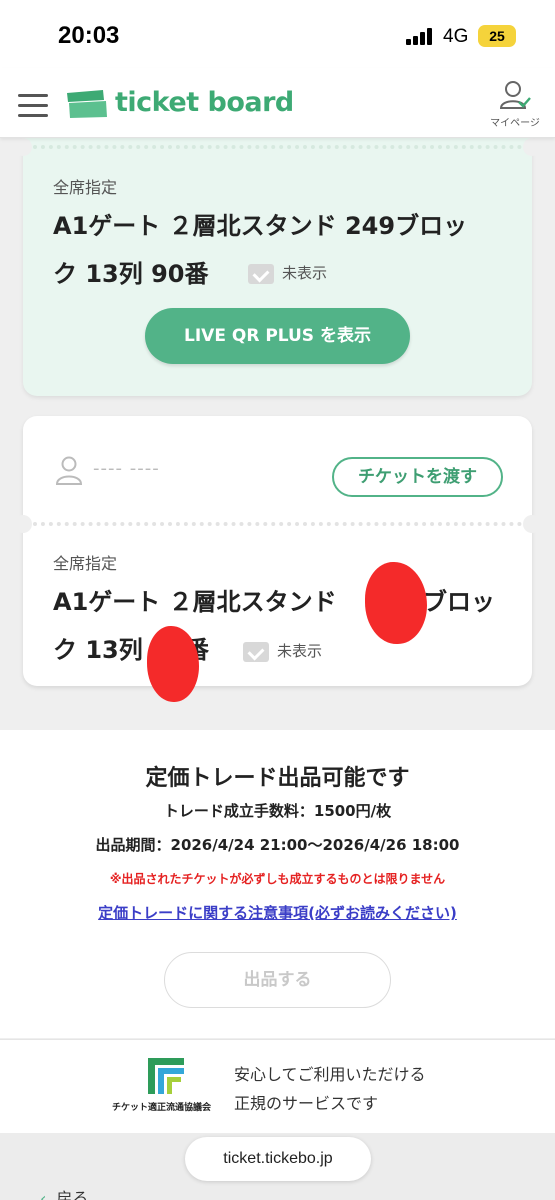 The image size is (555, 1200). I want to click on mypage-button: マイページ, so click(515, 104).